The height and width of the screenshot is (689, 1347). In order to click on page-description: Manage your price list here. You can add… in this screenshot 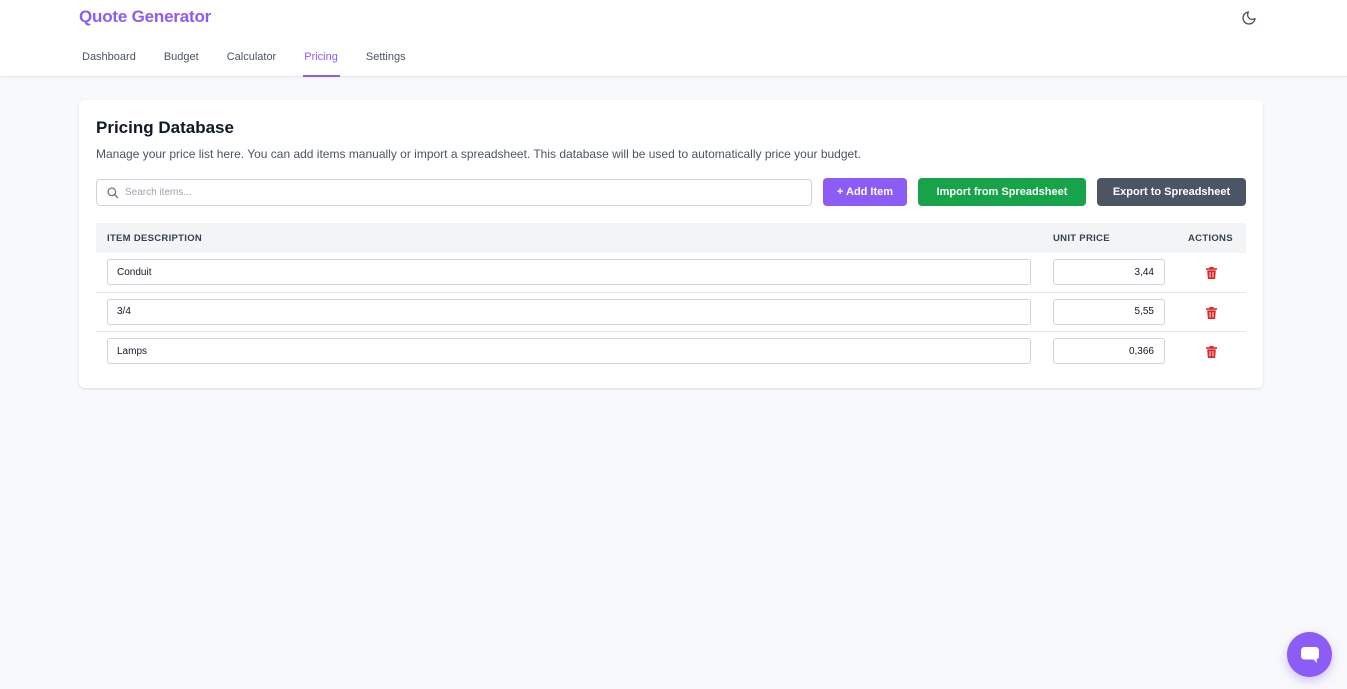, I will do `click(478, 154)`.